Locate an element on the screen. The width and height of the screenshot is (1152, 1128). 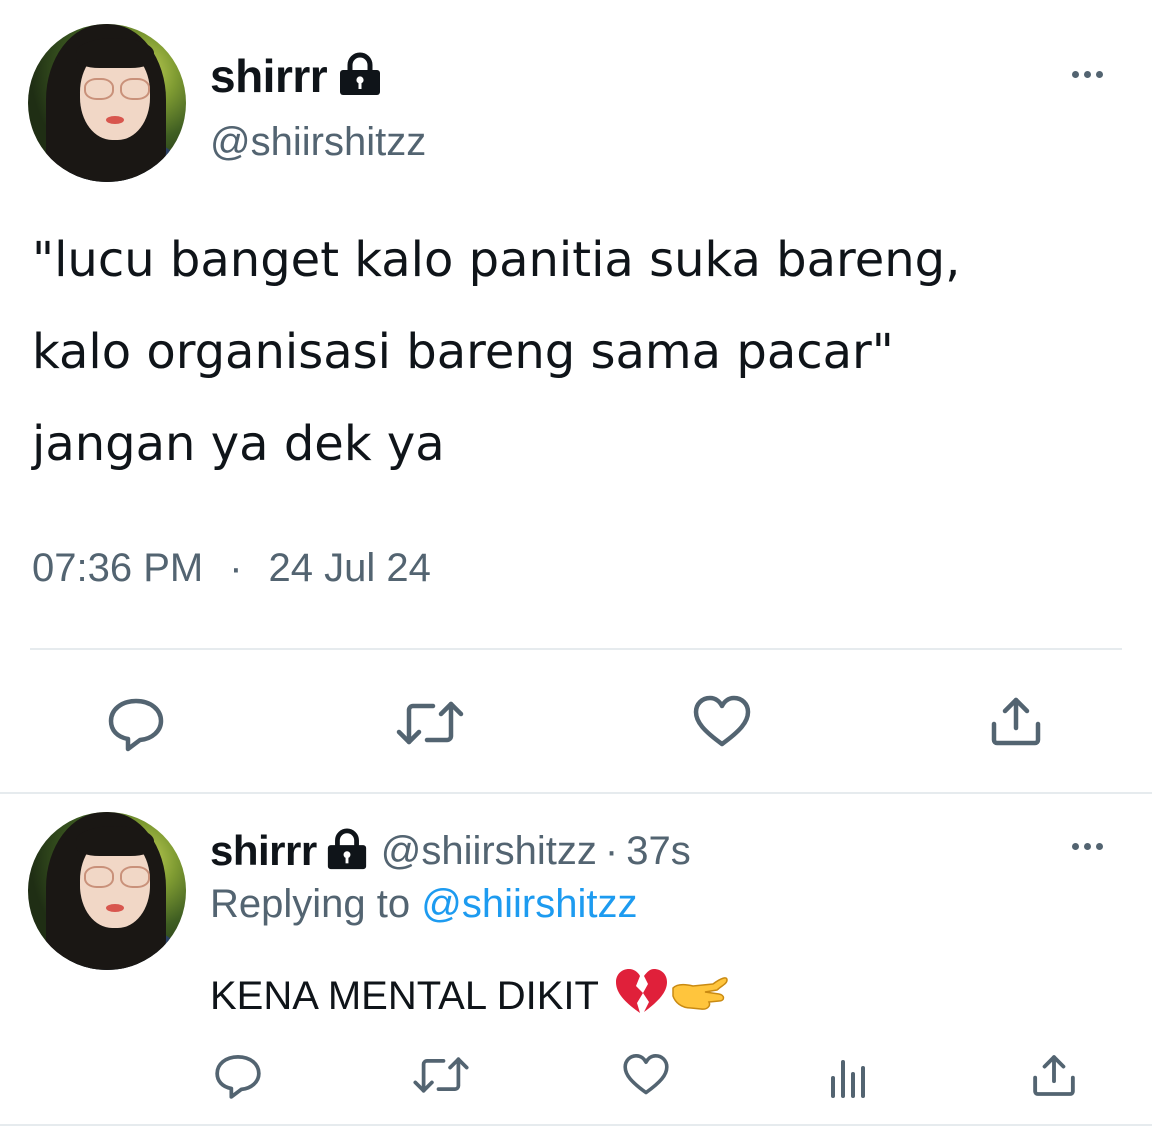
replying-to: Replying to @shiirshitzz is located at coordinates (423, 904).